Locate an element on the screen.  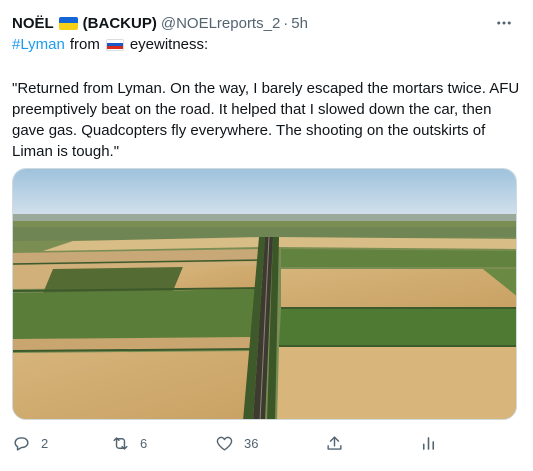
share-button is located at coordinates (339, 443).